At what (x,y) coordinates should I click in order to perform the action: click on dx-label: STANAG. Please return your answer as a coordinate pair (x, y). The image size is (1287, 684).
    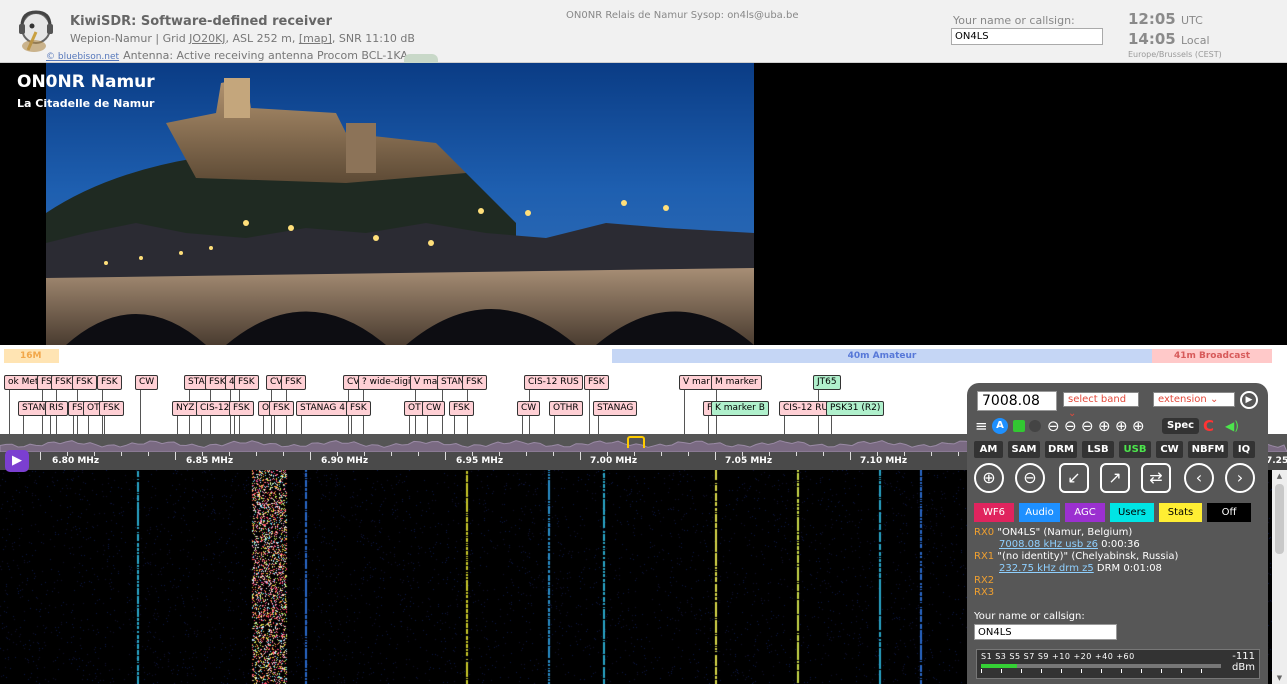
    Looking at the image, I should click on (615, 408).